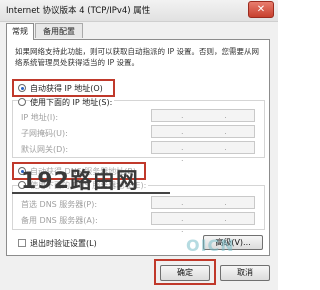 The image size is (320, 290). What do you see at coordinates (20, 31) in the screenshot?
I see `tab-general: 常规` at bounding box center [20, 31].